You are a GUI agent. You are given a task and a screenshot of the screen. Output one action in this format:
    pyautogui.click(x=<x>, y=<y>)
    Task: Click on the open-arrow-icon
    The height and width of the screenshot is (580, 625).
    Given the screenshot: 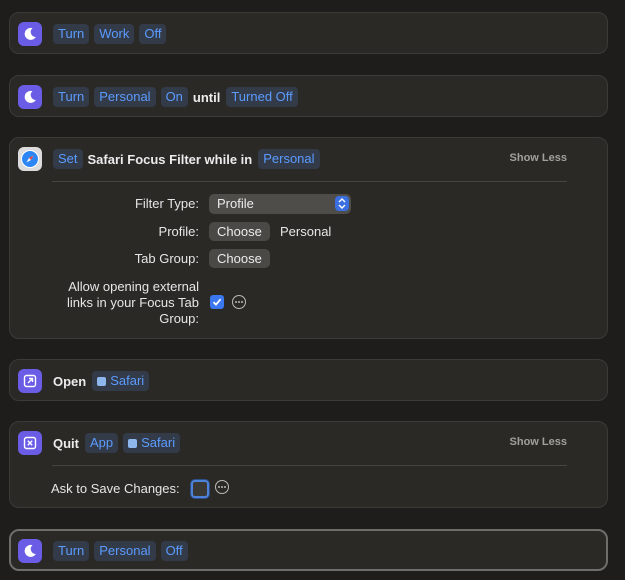 What is the action you would take?
    pyautogui.click(x=30, y=381)
    